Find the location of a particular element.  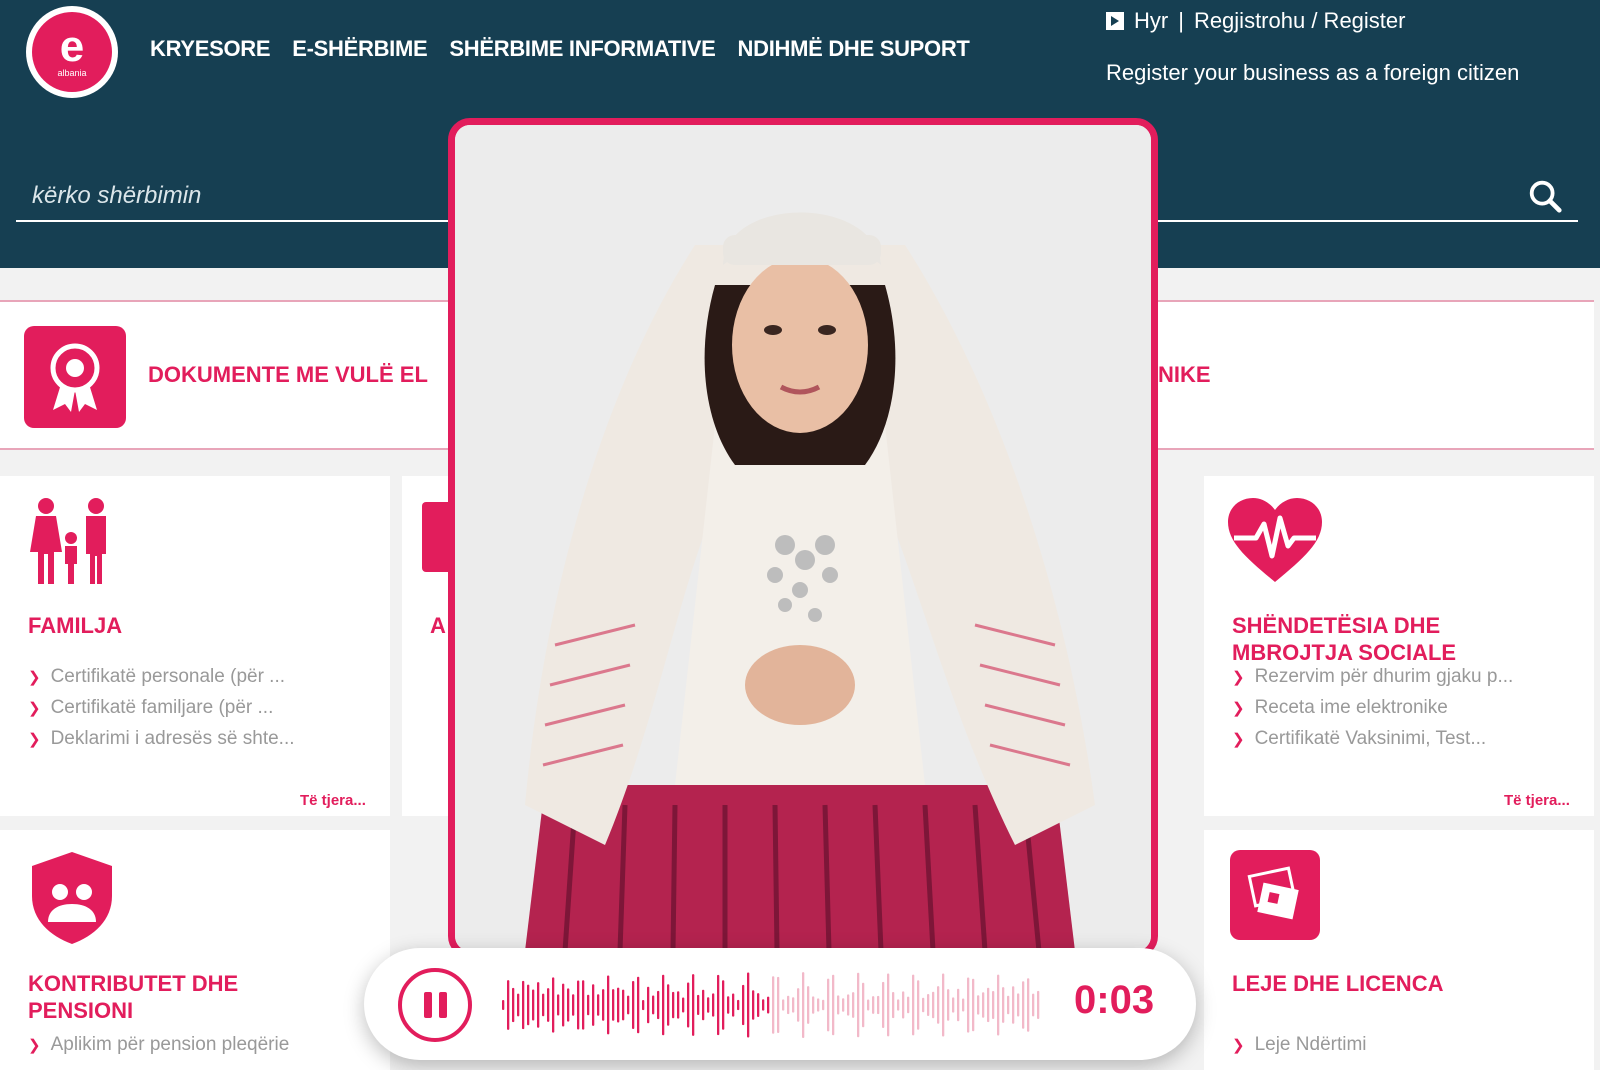

card-leje: LEJE DHE LICENCA Leje Ndërtimi is located at coordinates (1399, 950).